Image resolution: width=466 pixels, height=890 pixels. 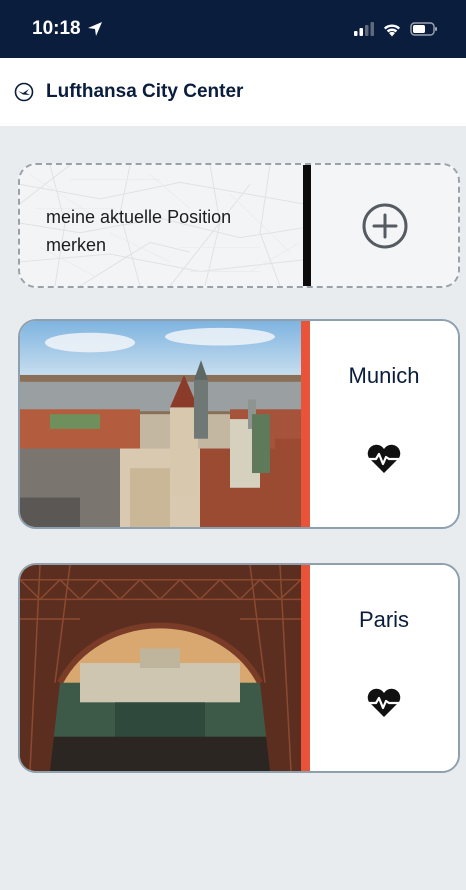 I want to click on location-arrow-icon, so click(x=94, y=29).